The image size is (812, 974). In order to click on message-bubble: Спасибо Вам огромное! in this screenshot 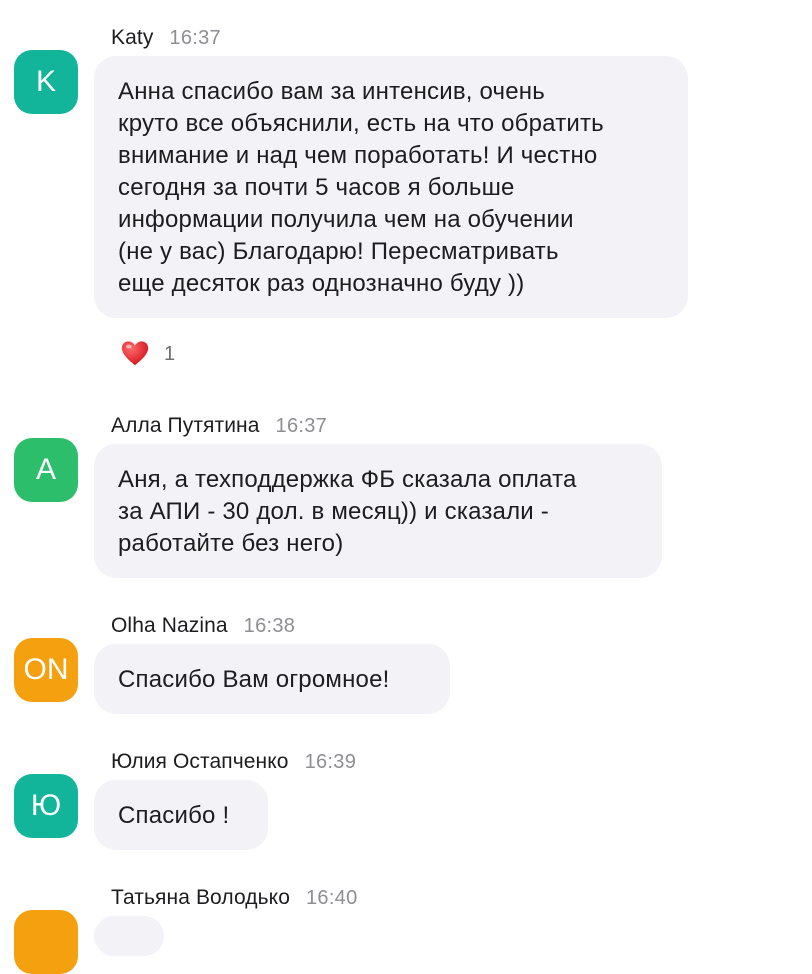, I will do `click(272, 679)`.